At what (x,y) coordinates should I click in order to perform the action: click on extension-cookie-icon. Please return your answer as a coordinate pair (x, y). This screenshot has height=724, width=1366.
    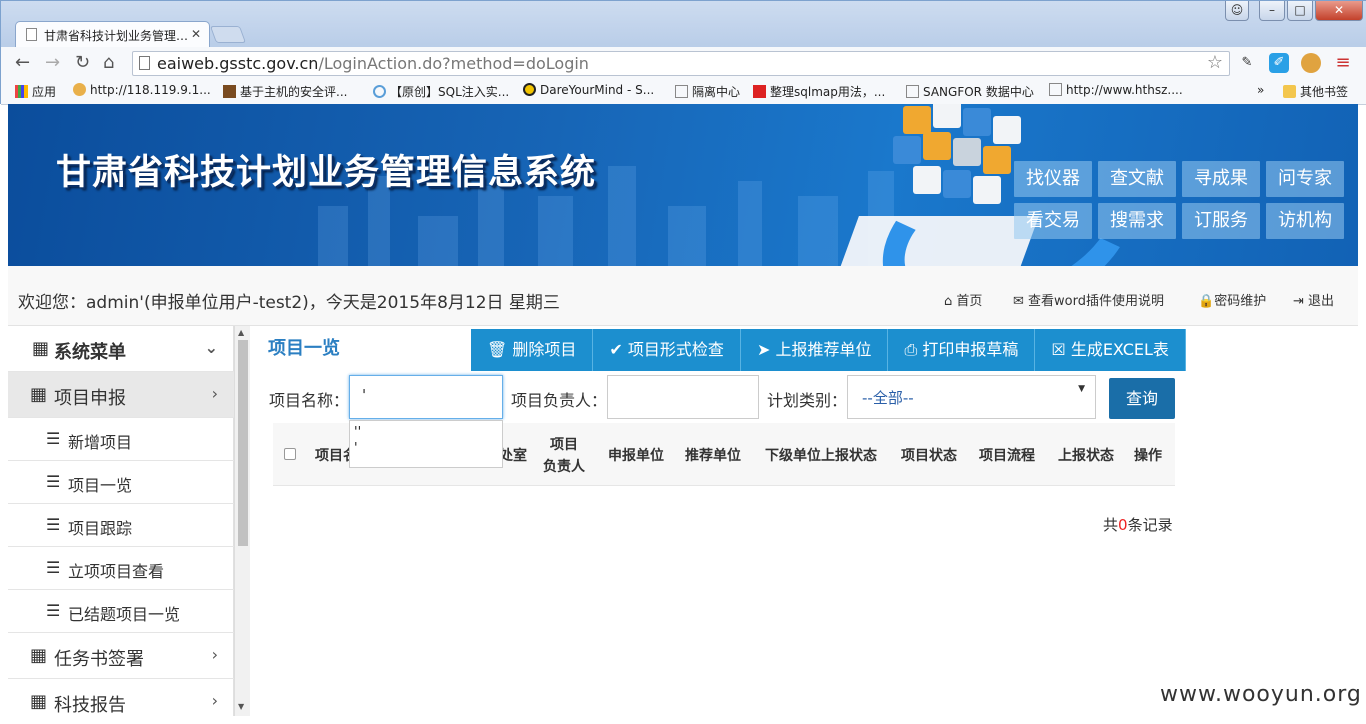
    Looking at the image, I should click on (1311, 63).